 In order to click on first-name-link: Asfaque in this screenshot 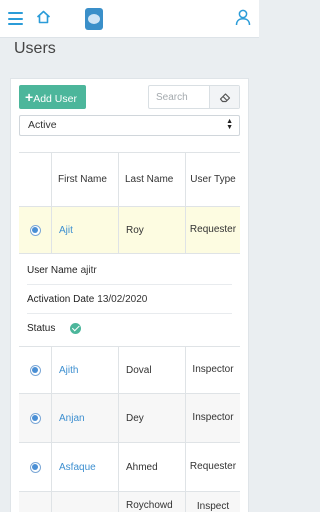, I will do `click(77, 467)`.